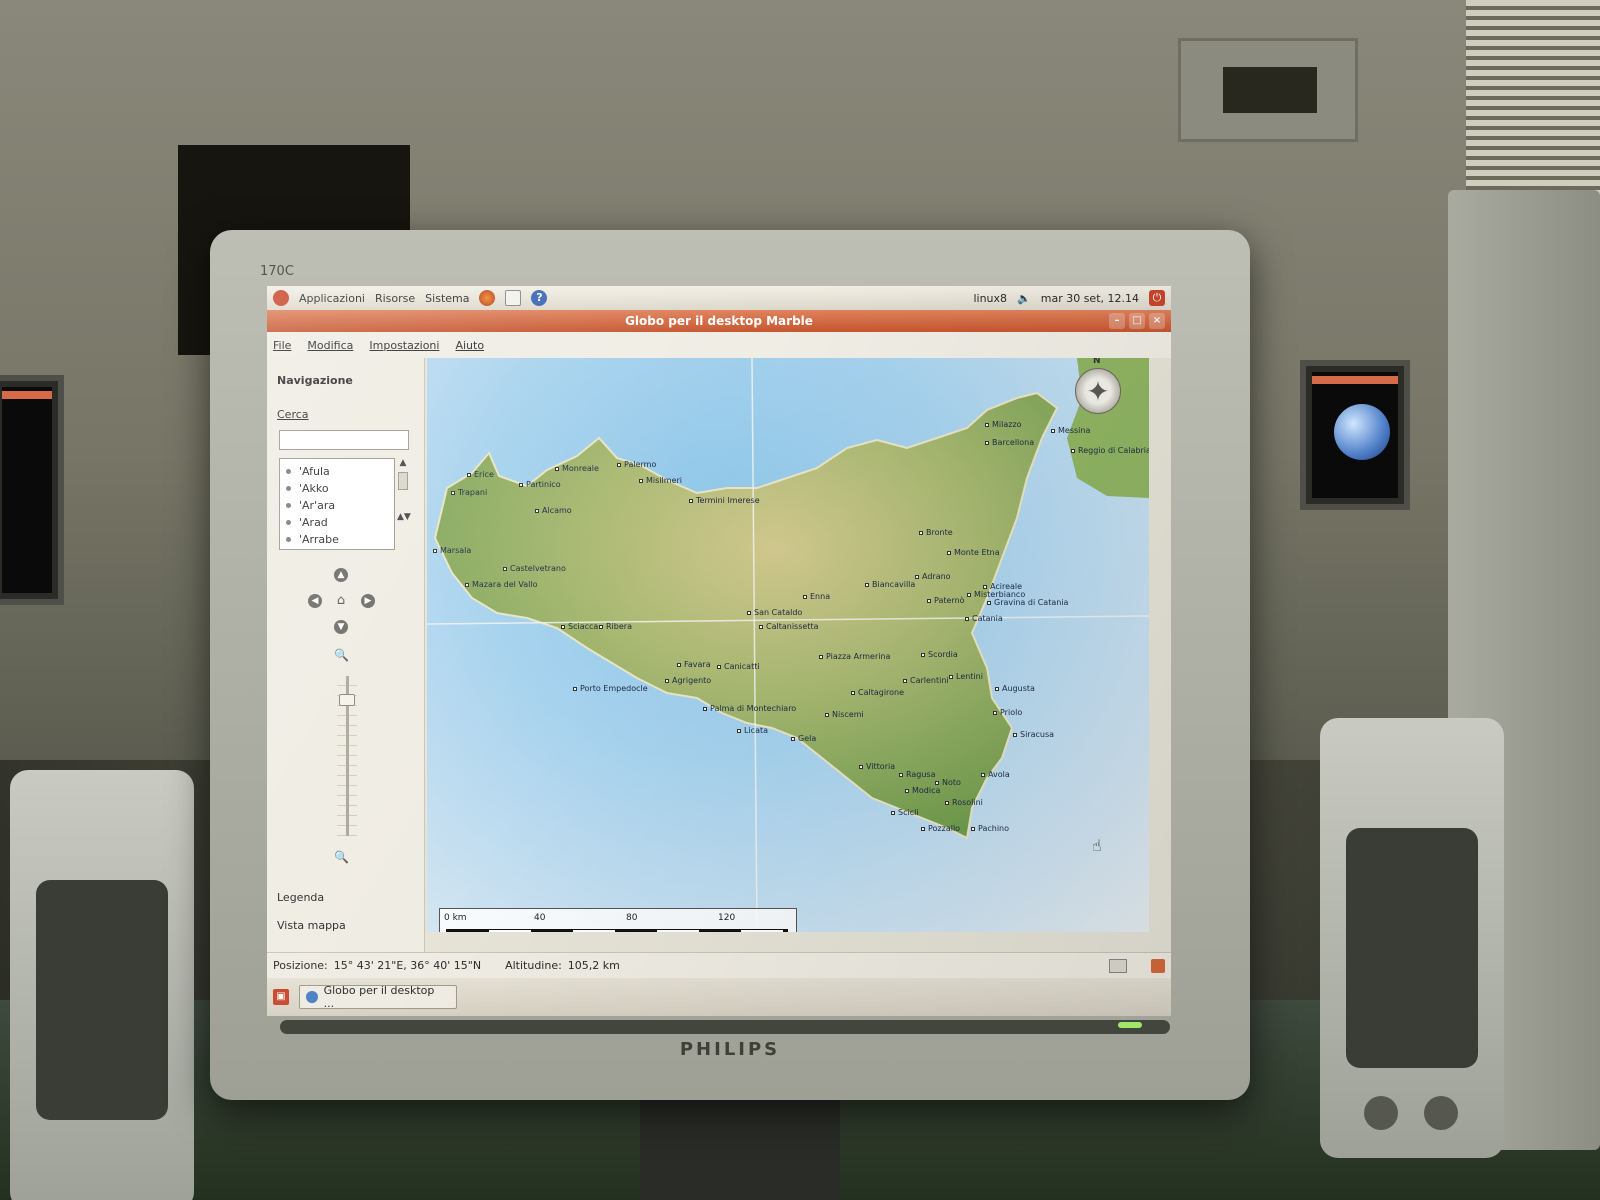 The height and width of the screenshot is (1200, 1600). I want to click on maximize-icon: □, so click(1137, 321).